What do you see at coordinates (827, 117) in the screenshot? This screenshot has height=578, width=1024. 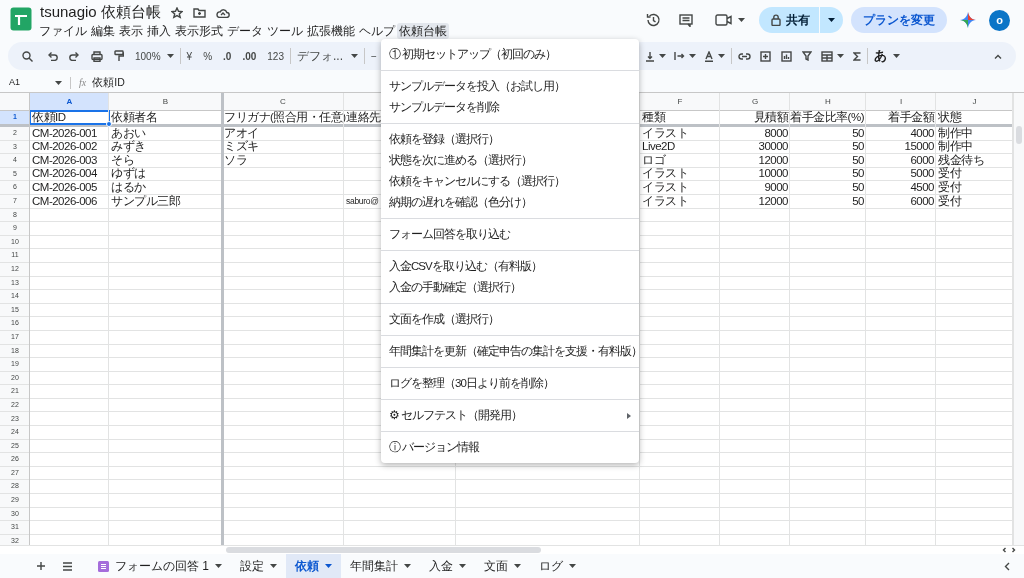 I see `table-cell: 着手金比率(%)` at bounding box center [827, 117].